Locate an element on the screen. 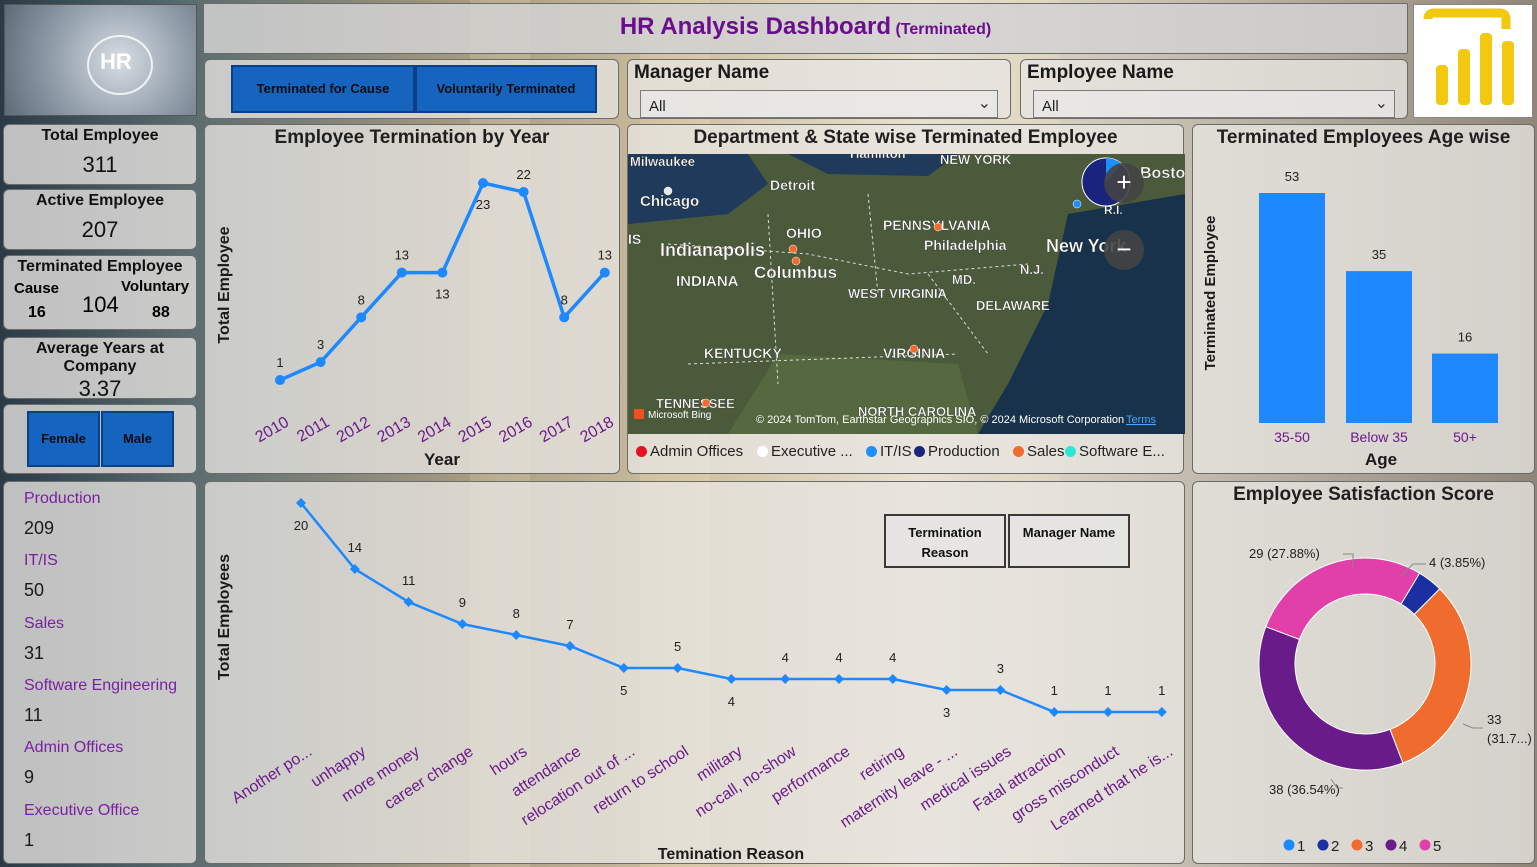 The image size is (1537, 867). hr-logo-image: HR is located at coordinates (100, 60).